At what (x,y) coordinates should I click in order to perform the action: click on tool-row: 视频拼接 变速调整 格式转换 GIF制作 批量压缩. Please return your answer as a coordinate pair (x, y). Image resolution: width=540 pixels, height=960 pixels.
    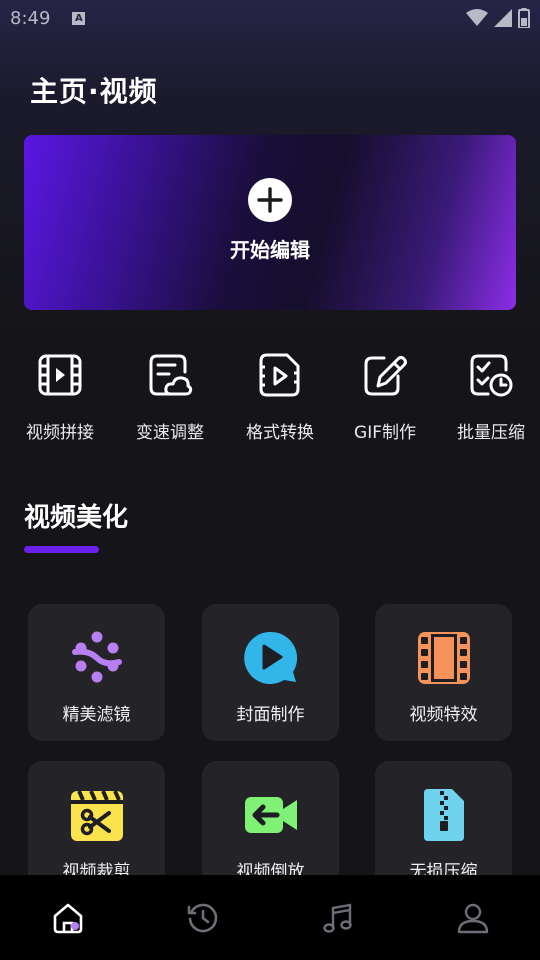
    Looking at the image, I should click on (270, 395).